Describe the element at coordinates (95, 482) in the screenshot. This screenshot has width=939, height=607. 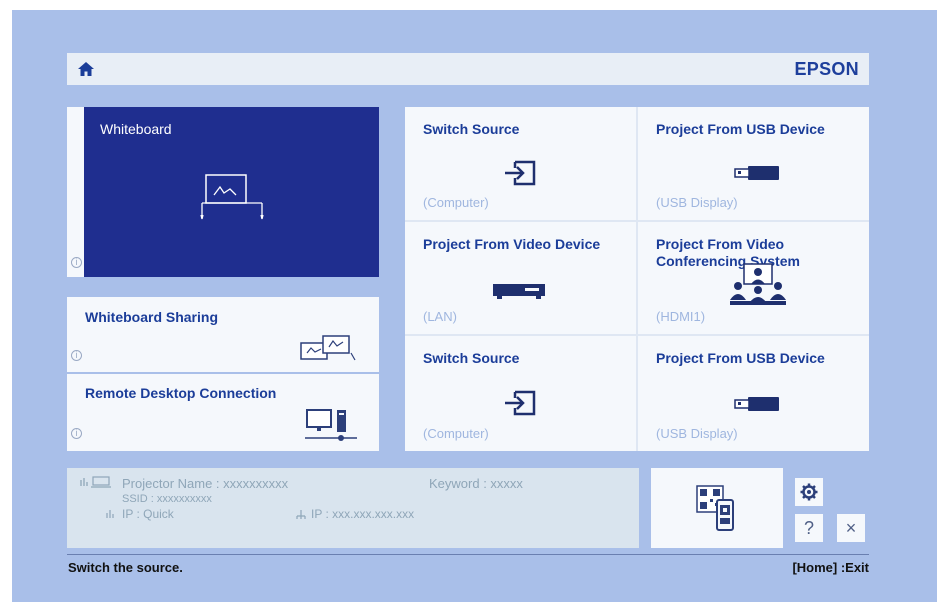
I see `network-status-icon` at that location.